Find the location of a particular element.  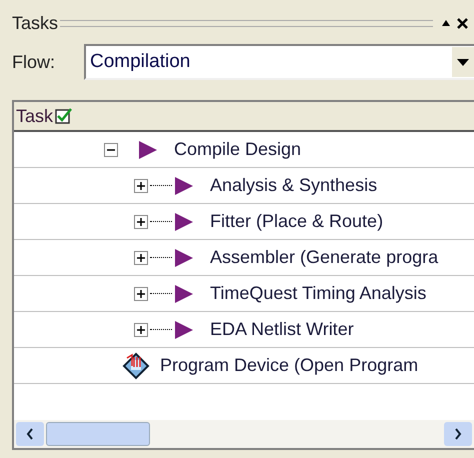

horizontal-scrollbar is located at coordinates (244, 434).